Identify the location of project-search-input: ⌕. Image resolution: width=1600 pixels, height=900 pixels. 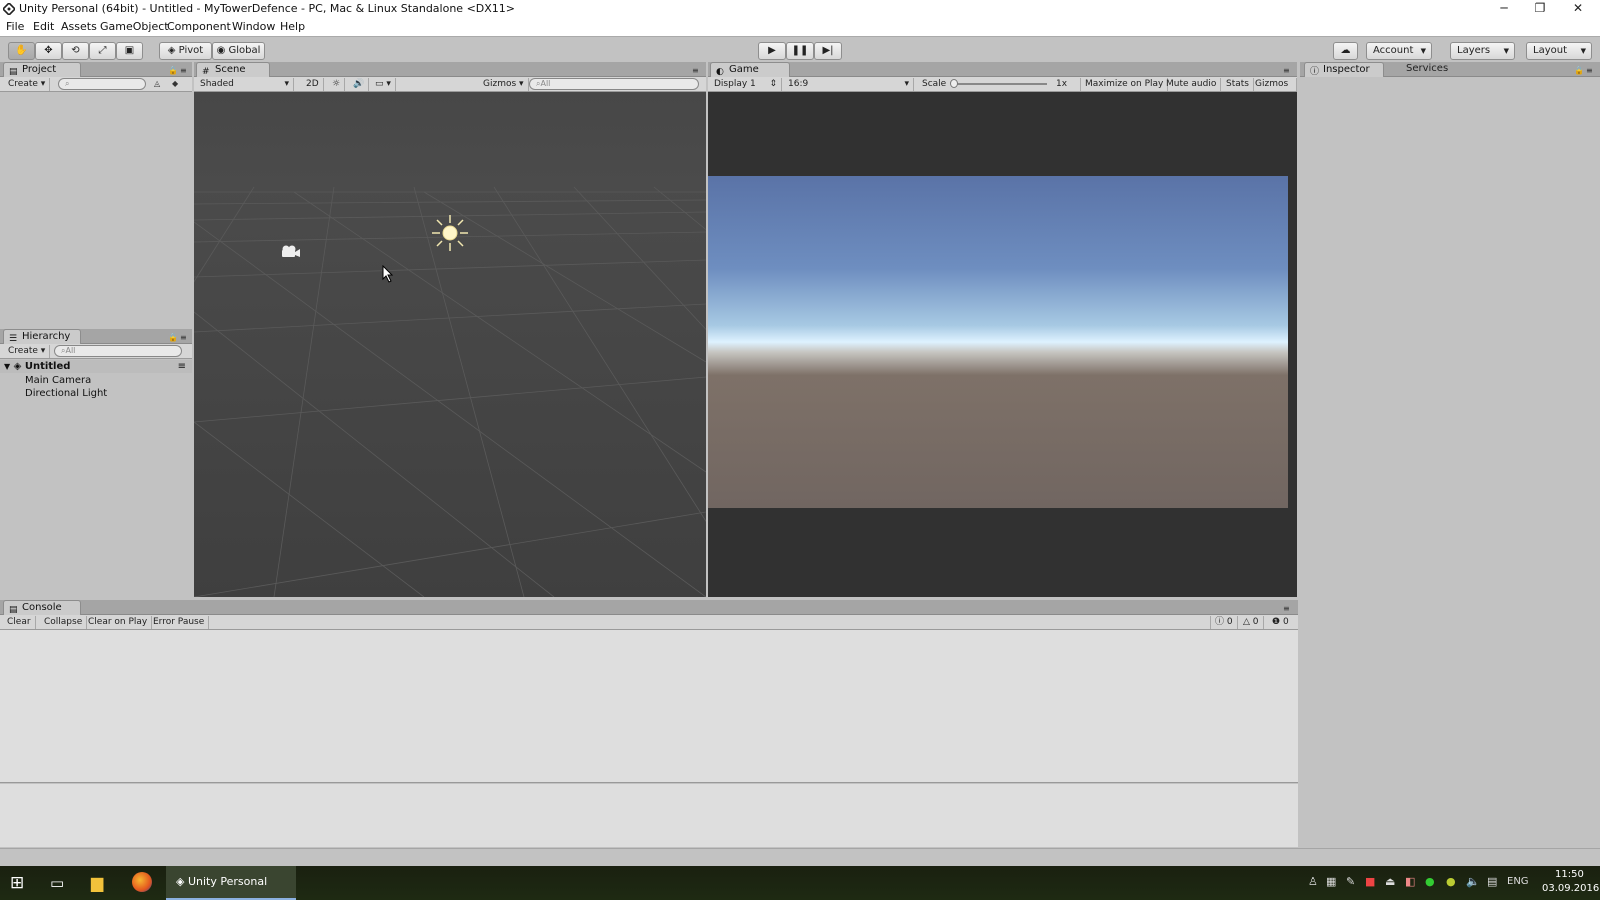
(102, 84).